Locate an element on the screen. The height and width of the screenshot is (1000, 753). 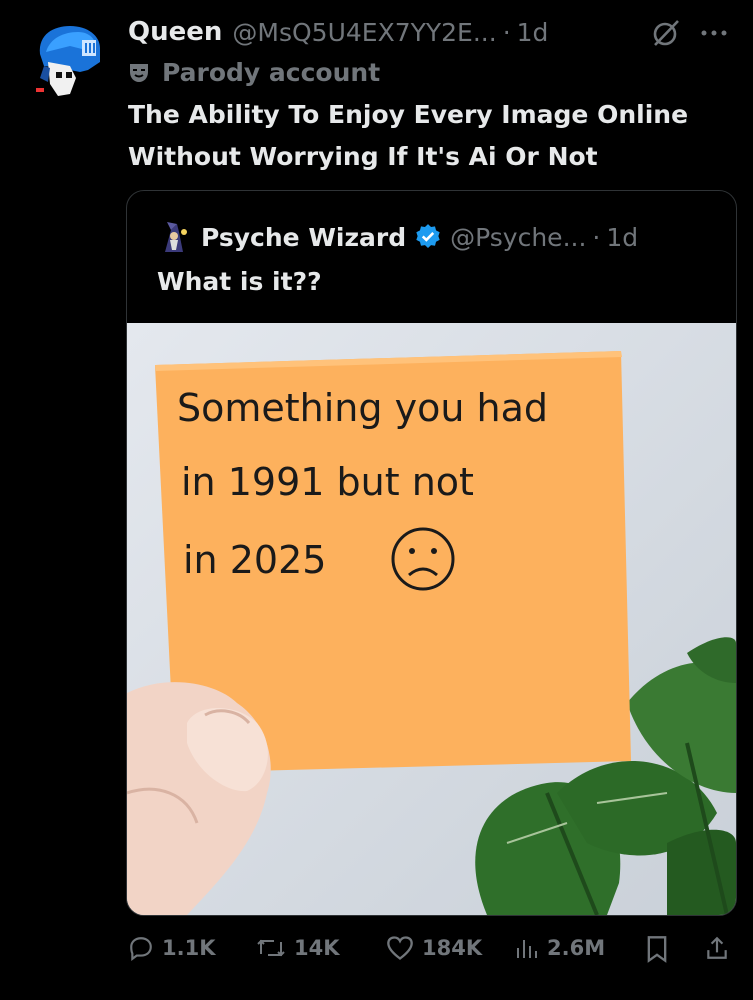
repost-count: 14K is located at coordinates (317, 948).